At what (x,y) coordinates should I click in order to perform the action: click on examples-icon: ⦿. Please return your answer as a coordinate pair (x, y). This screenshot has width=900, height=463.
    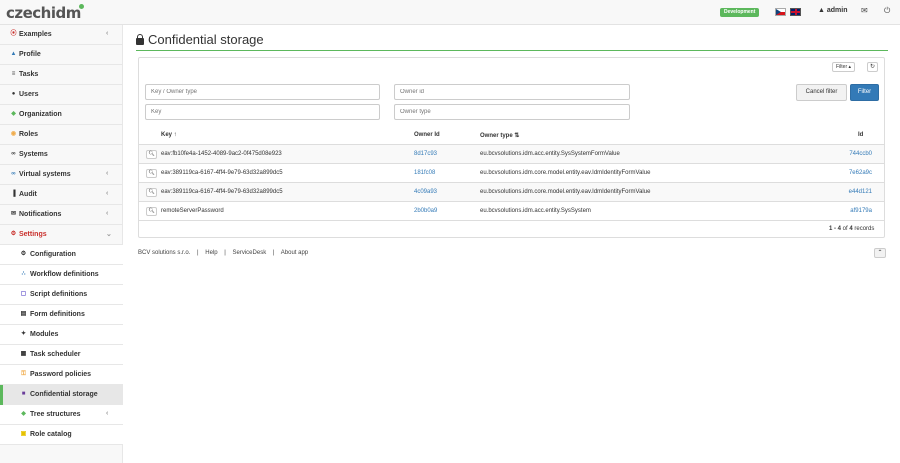
    Looking at the image, I should click on (13, 34).